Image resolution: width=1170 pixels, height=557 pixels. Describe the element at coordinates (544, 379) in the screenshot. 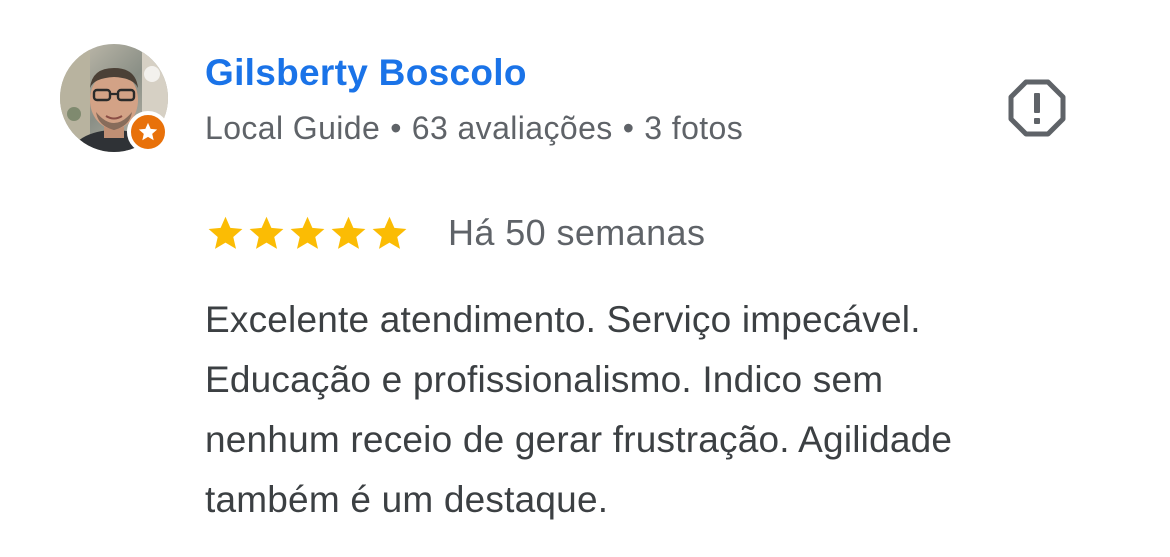

I see `review-text-line: Educação e profissionalismo. Indico sem` at that location.